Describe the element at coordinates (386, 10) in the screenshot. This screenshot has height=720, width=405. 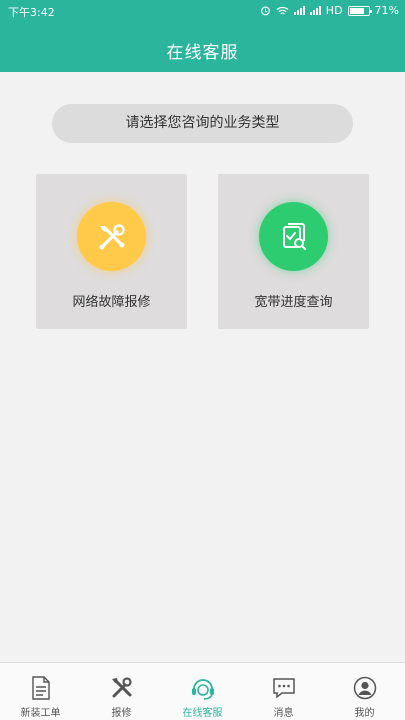
I see `battery-level: 71%` at that location.